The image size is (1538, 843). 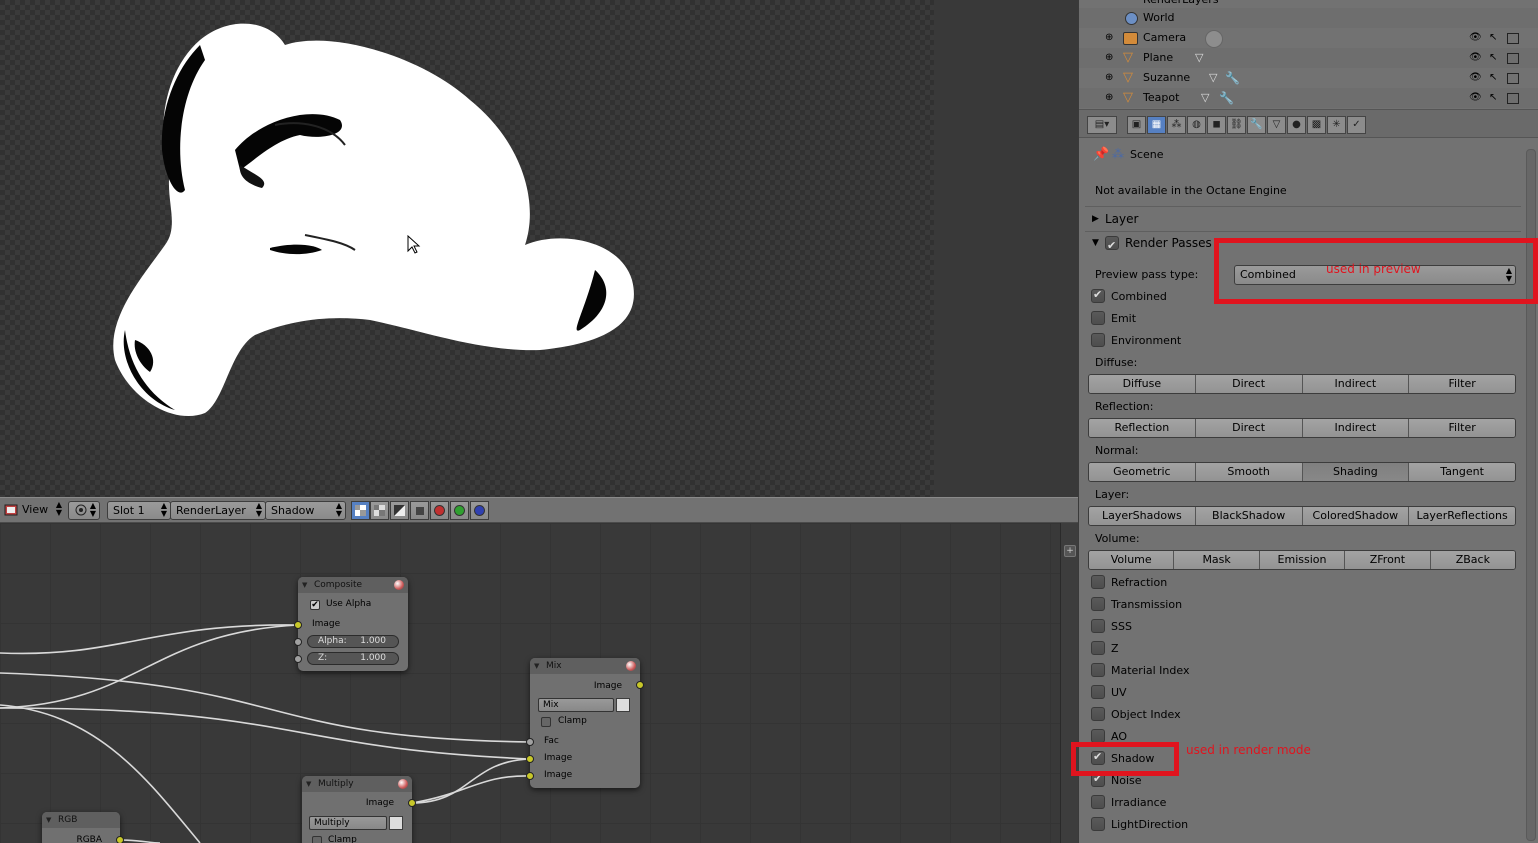 What do you see at coordinates (353, 658) in the screenshot?
I see `z-field: Z: 1.000` at bounding box center [353, 658].